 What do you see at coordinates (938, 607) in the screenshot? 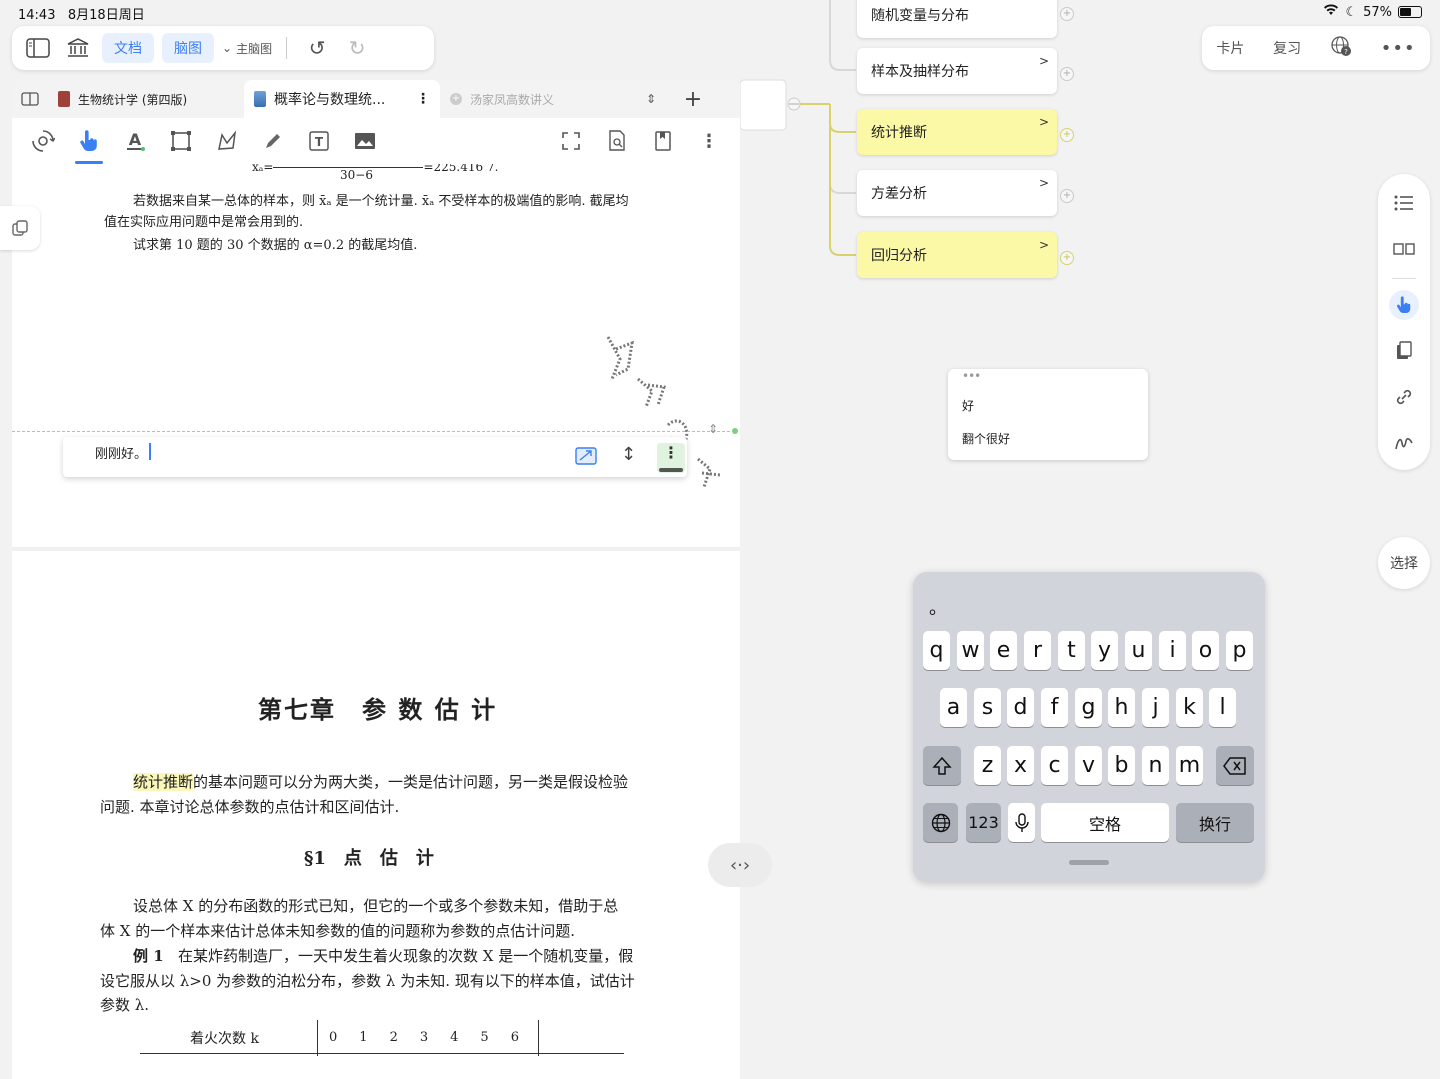
I see `suggestion-candidate: 。` at bounding box center [938, 607].